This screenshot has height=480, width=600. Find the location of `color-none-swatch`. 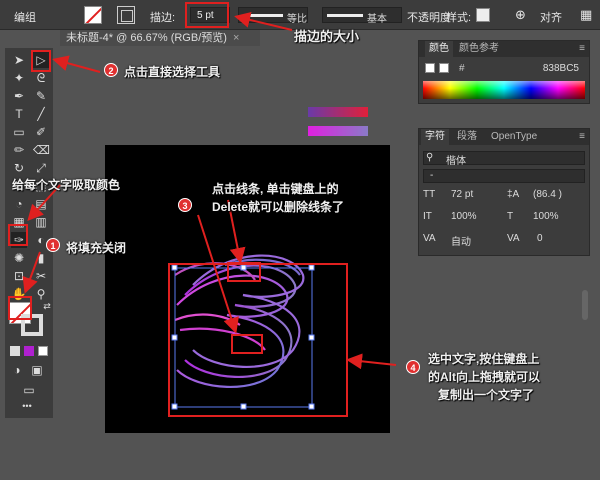

color-none-swatch is located at coordinates (430, 68).